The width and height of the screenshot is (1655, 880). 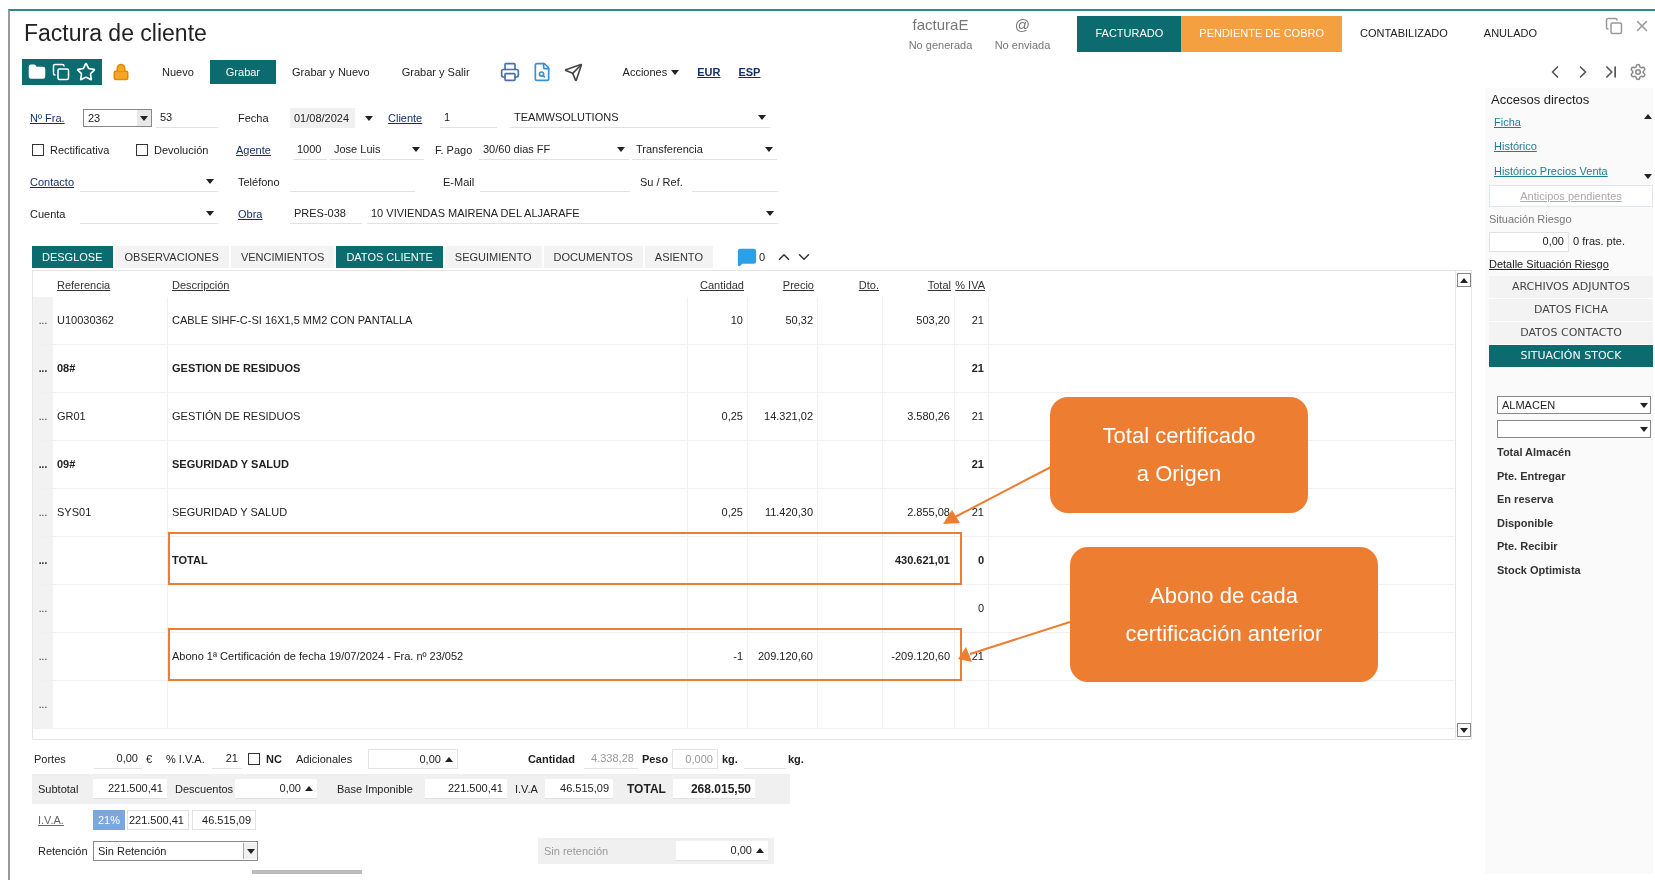 What do you see at coordinates (84, 284) in the screenshot?
I see `column-header: Referencia` at bounding box center [84, 284].